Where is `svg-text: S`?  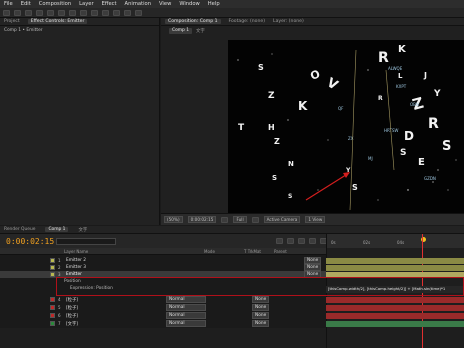 svg-text: S is located at coordinates (355, 187).